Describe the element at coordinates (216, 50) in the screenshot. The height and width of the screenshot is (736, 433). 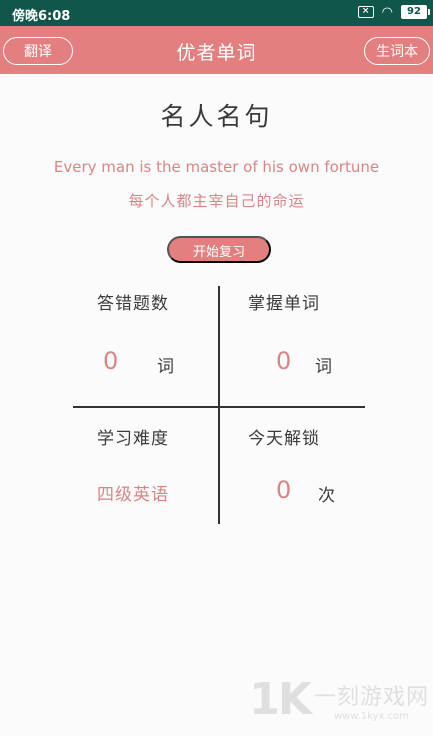
I see `app-bar: 翻译 优者单词 生词本` at that location.